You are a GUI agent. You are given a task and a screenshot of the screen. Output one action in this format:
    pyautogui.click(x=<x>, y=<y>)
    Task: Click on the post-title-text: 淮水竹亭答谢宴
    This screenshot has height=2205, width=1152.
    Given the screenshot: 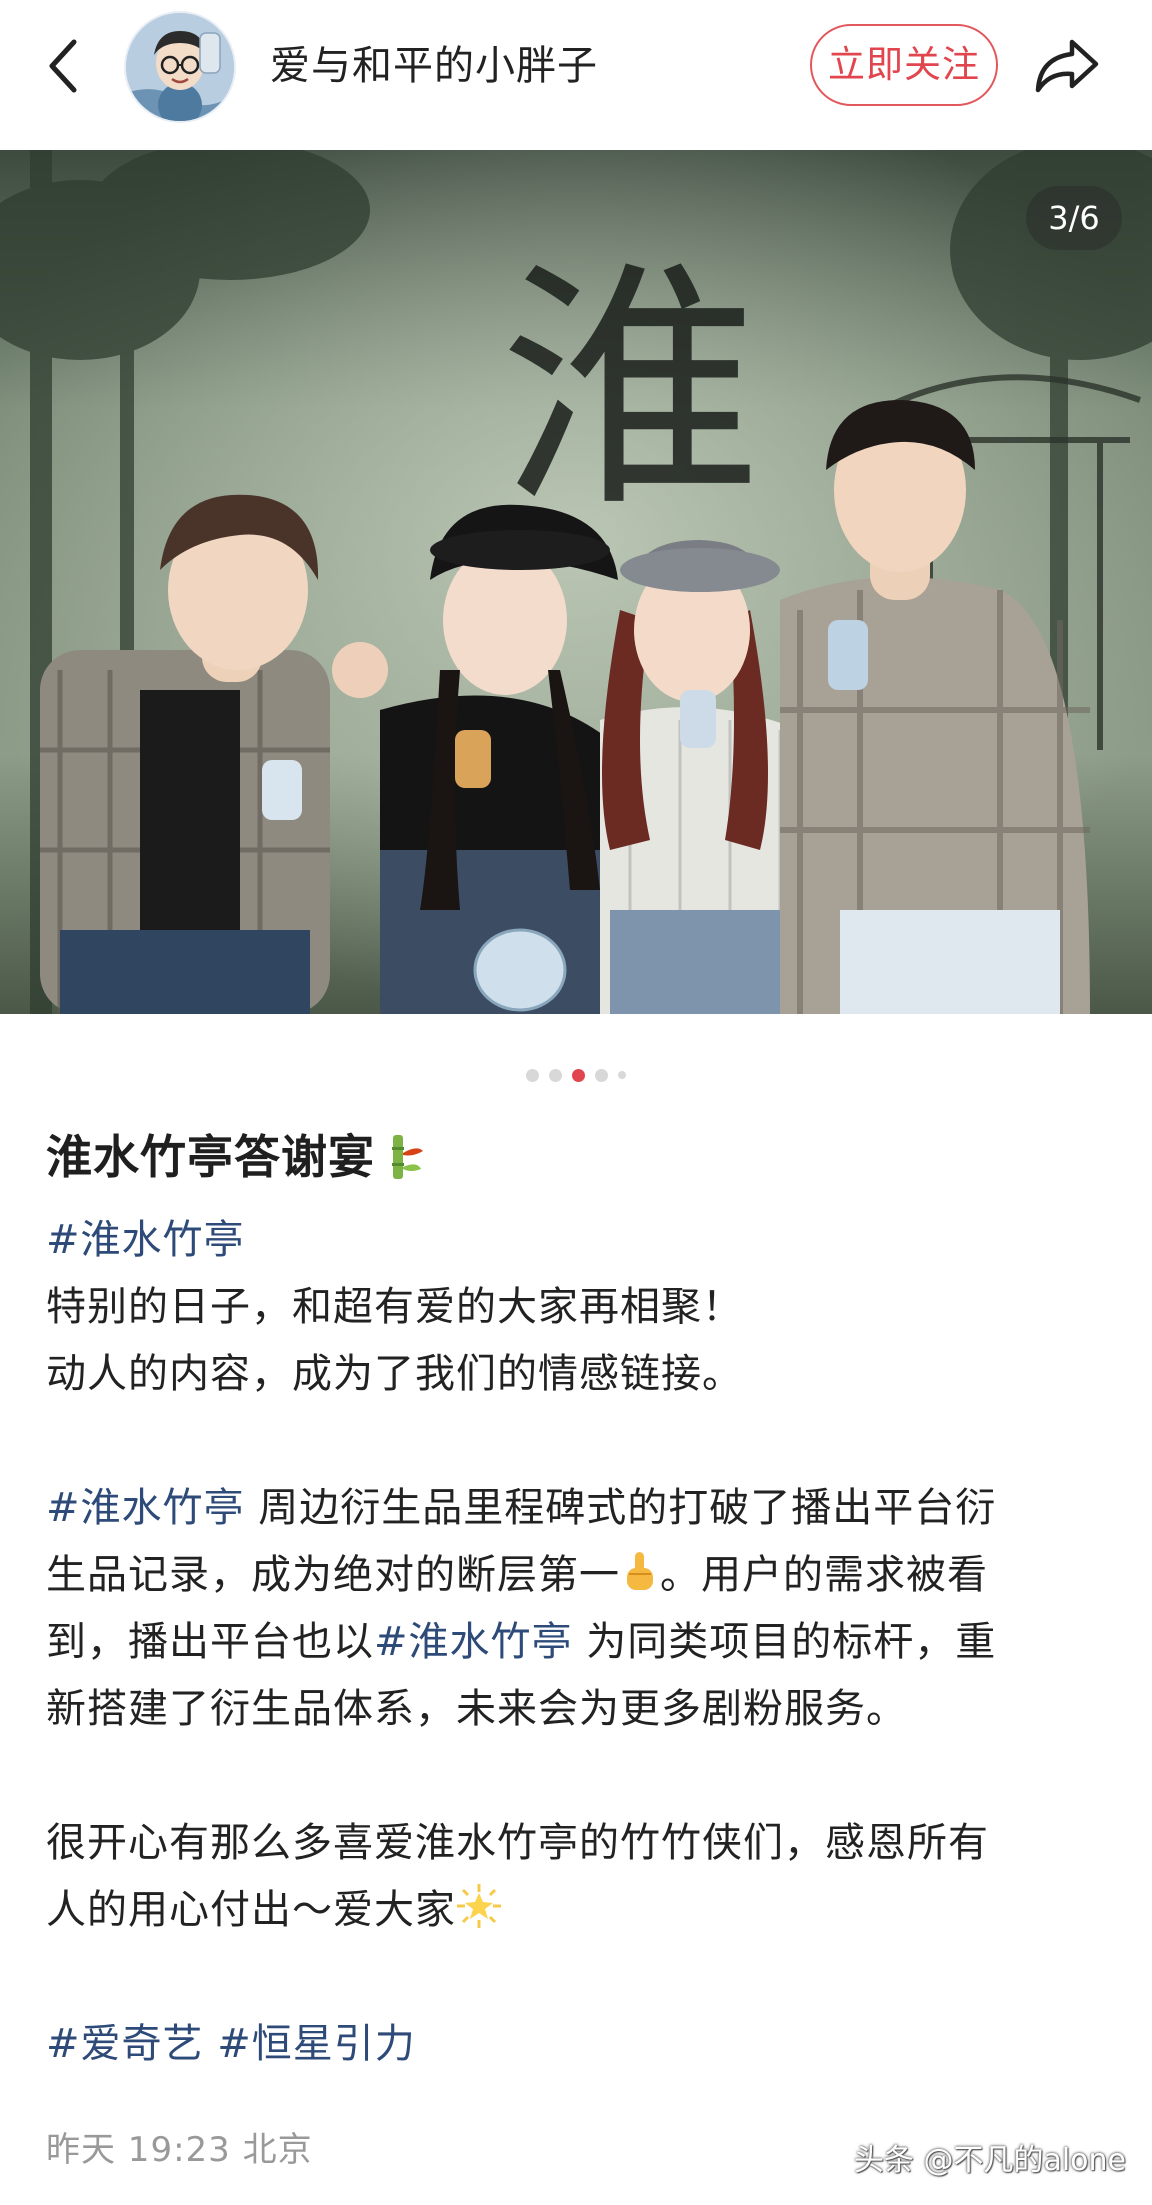 What is the action you would take?
    pyautogui.click(x=210, y=1157)
    